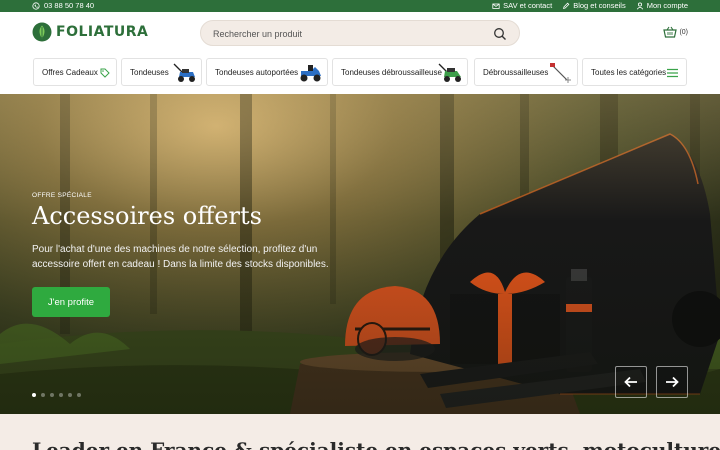 This screenshot has height=450, width=720. I want to click on nav-item-debroussailleuses: Débroussailleuses, so click(526, 72).